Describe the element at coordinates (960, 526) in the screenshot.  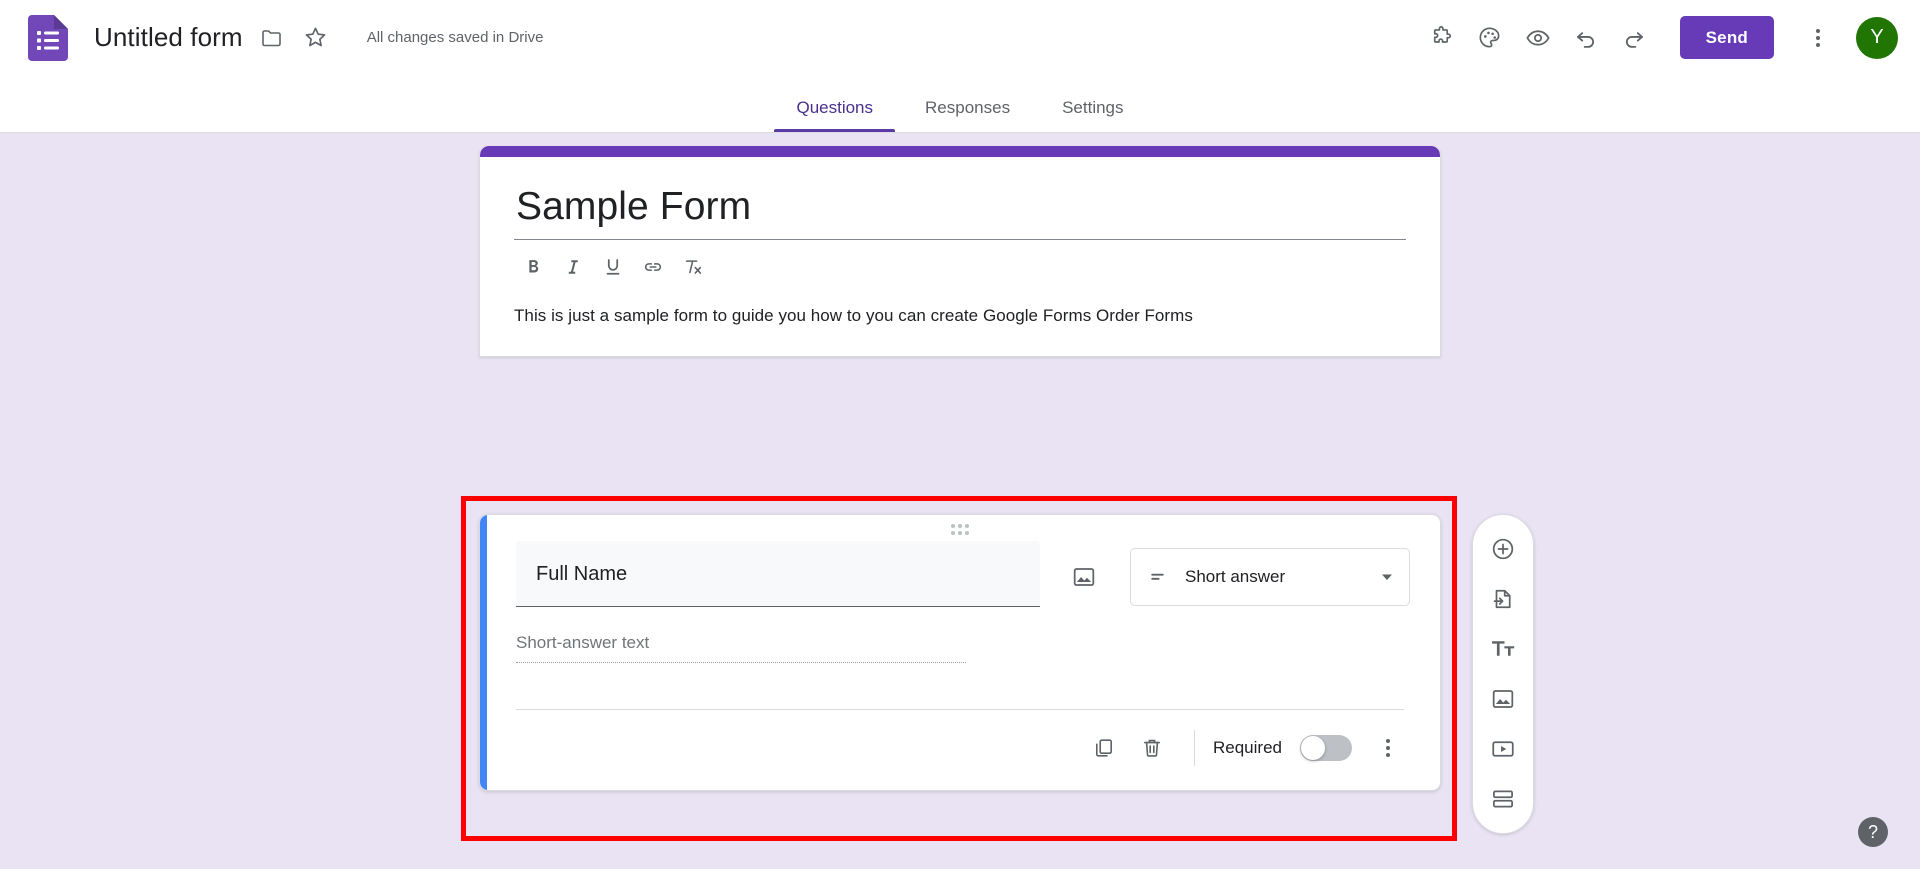
I see `drag-handle-dots-icon` at that location.